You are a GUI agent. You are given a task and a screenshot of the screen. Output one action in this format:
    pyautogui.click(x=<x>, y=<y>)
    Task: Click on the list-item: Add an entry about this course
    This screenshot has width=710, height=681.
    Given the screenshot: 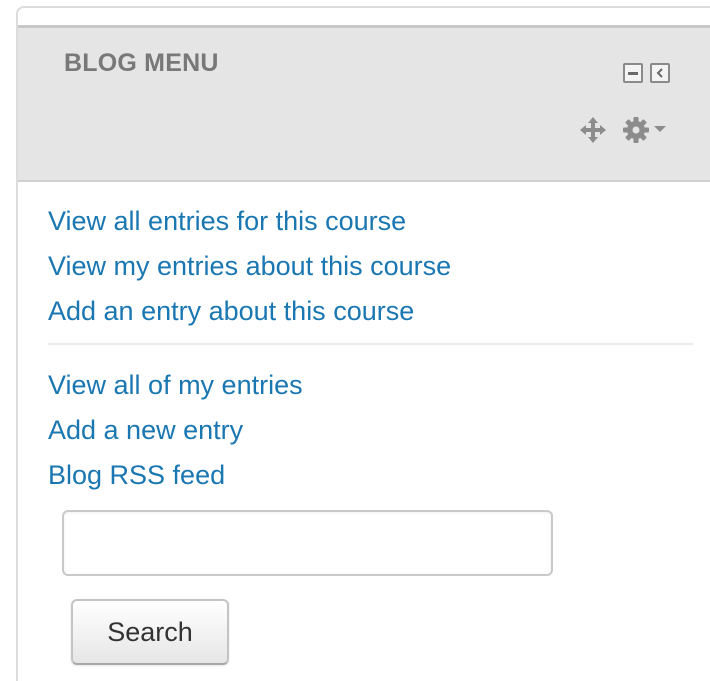 What is the action you would take?
    pyautogui.click(x=364, y=311)
    